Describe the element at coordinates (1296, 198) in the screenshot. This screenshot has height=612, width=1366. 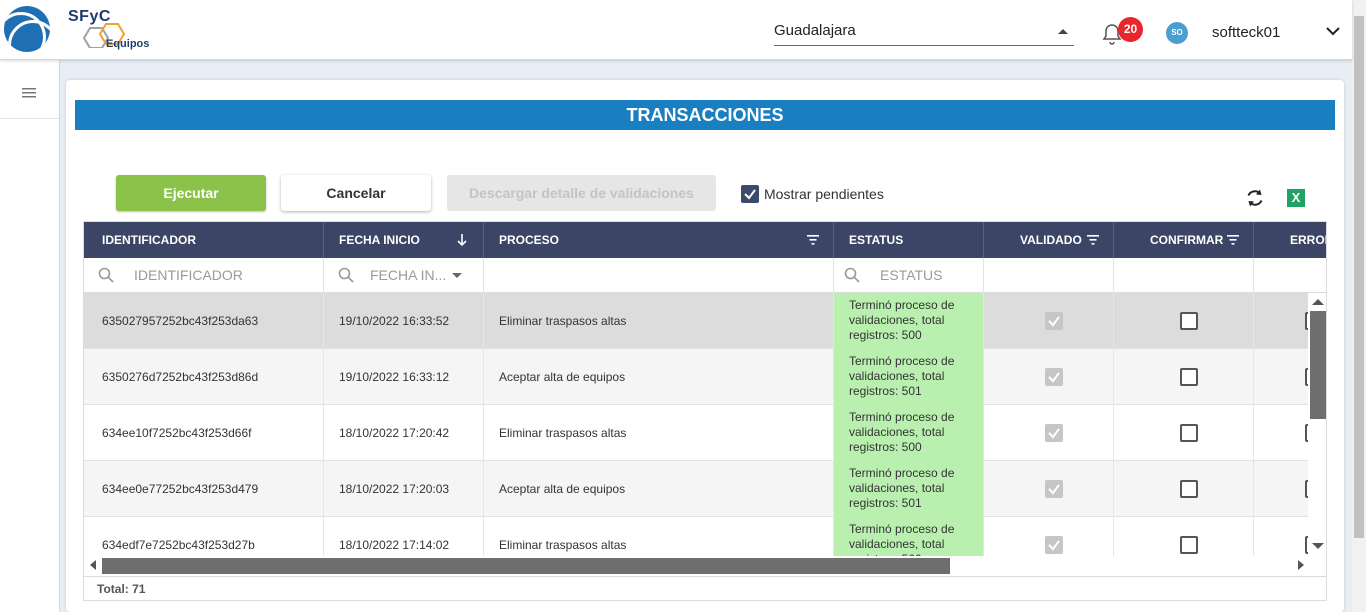
I see `excel-export-icon: X` at that location.